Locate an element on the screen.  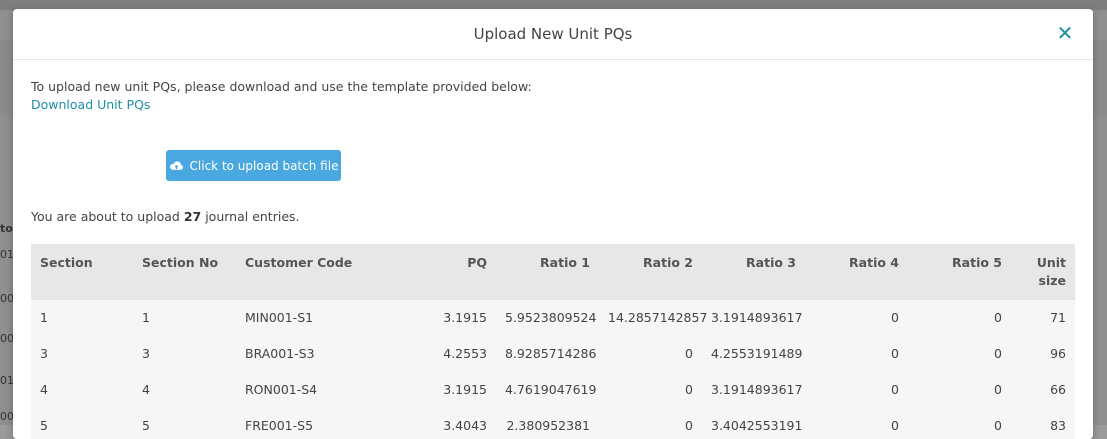
cell-customer-code: MIN001-S1 is located at coordinates (279, 317).